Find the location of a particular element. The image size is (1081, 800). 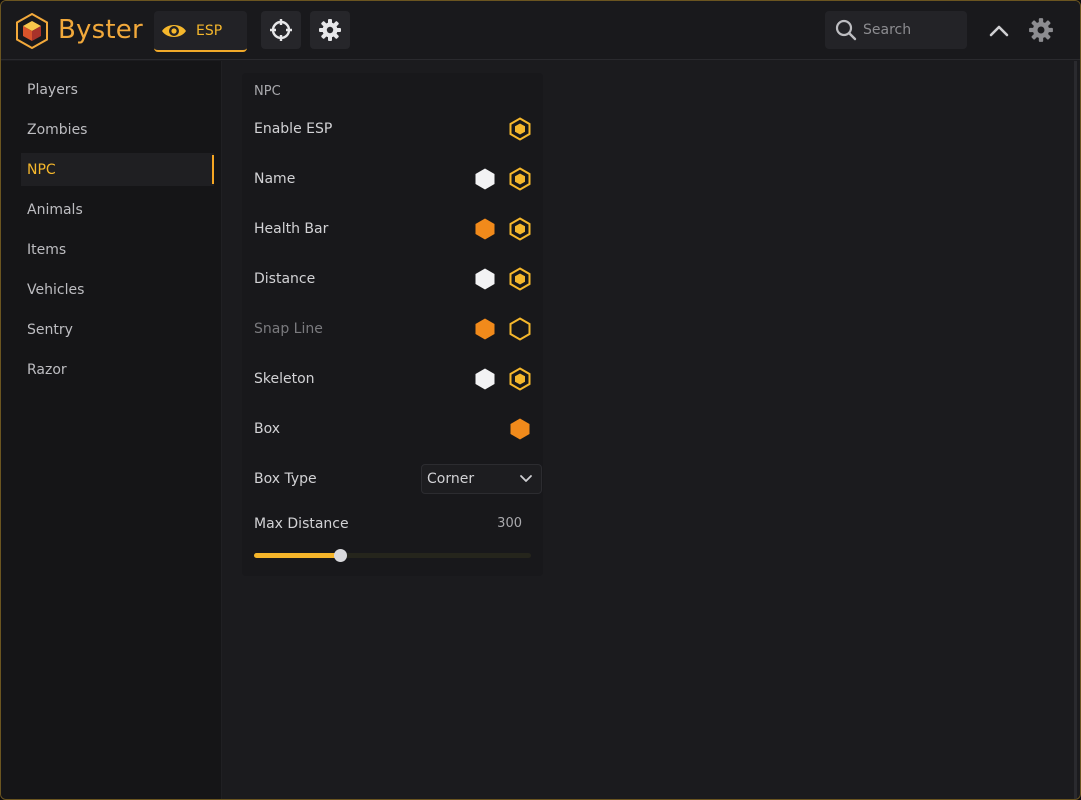

toggle-off-hexagon-icon is located at coordinates (520, 329).